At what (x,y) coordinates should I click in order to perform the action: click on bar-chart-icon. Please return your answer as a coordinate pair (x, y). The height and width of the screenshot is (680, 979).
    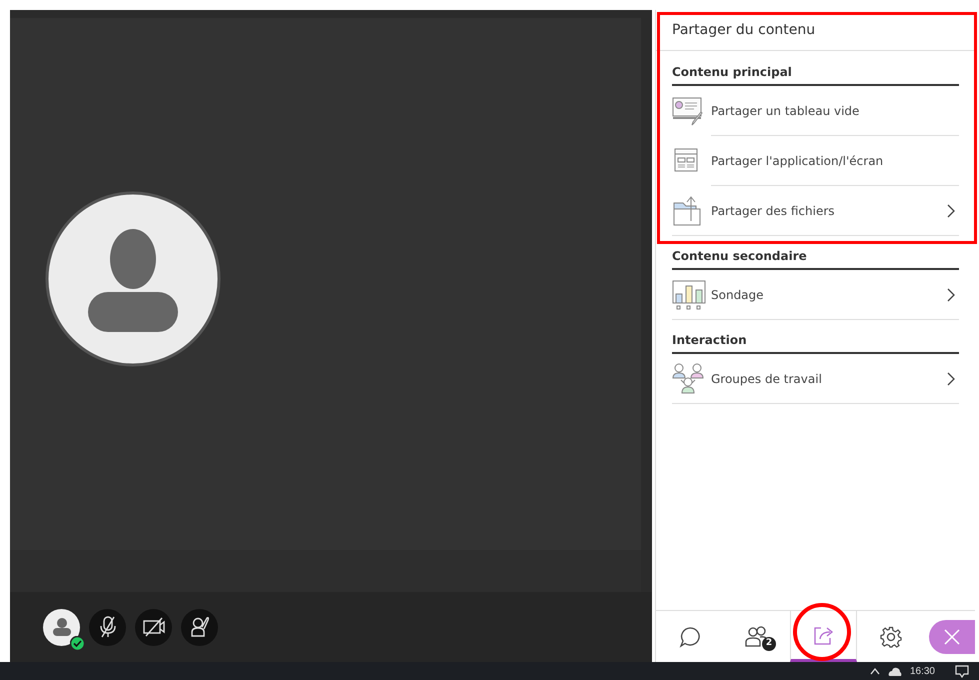
    Looking at the image, I should click on (689, 295).